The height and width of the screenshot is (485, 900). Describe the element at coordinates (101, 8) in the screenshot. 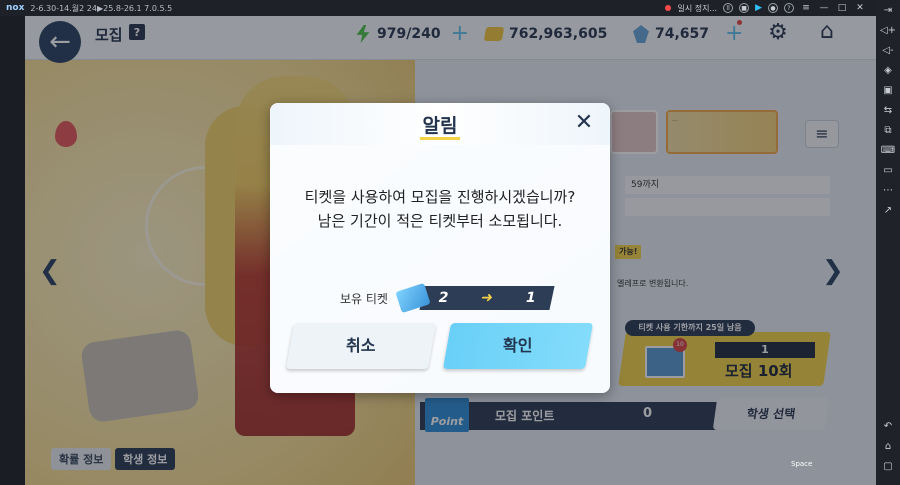

I see `emulator-version: 2-6.30-14.월2 24▶25.8-26.1 7.0.5.5` at that location.